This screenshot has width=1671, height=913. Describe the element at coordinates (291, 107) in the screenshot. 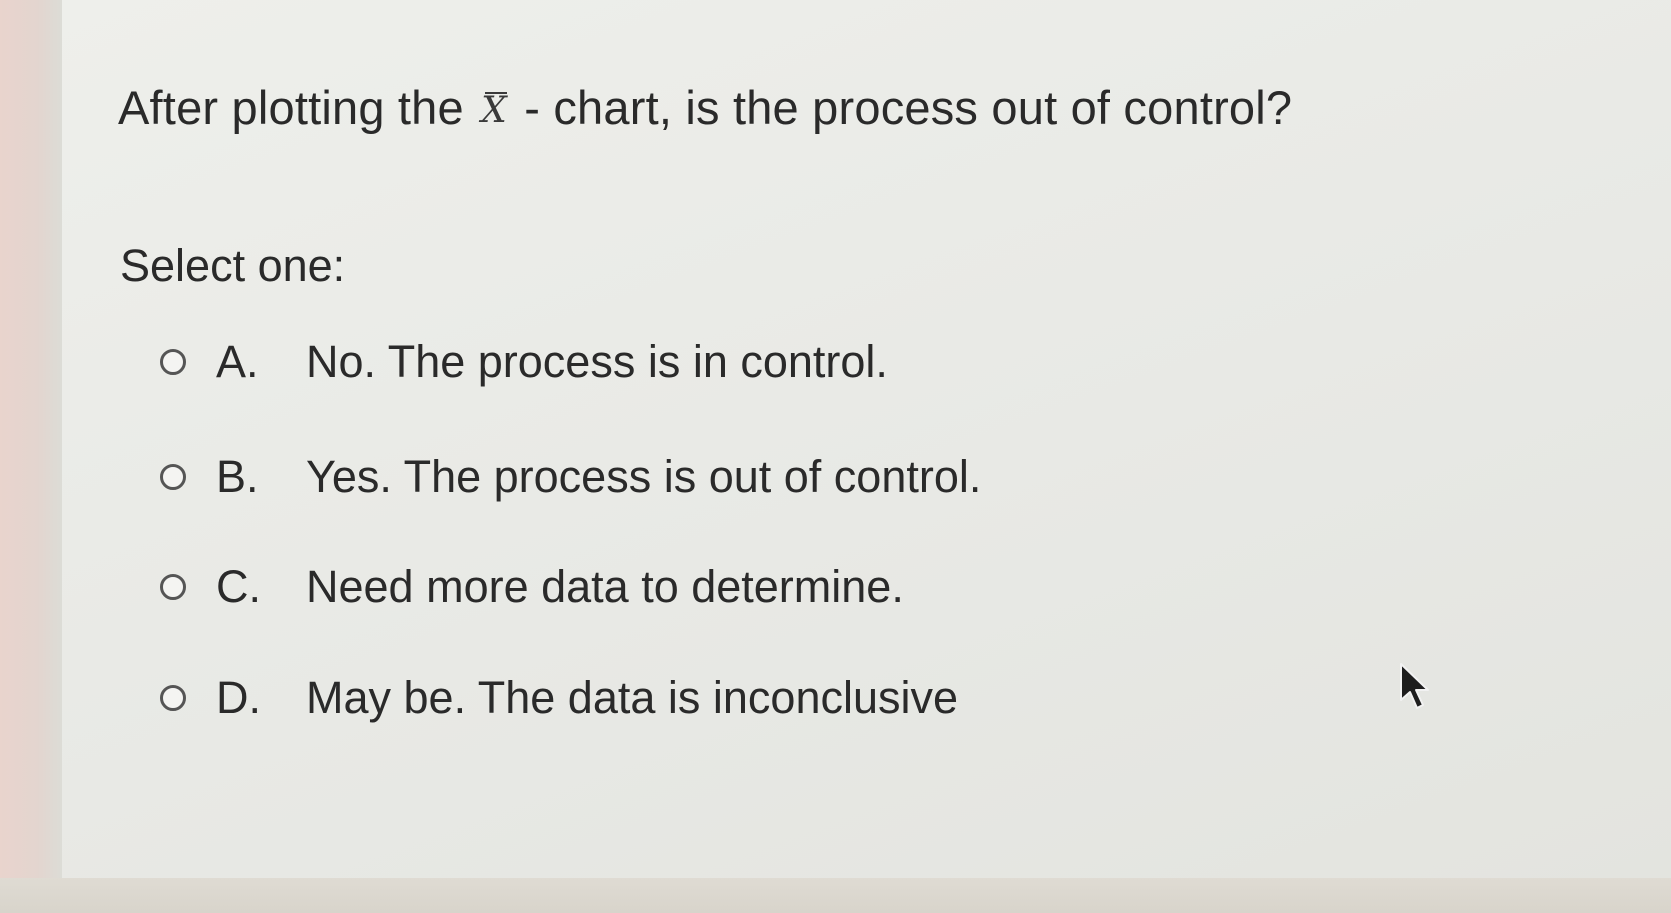

I see `question-prefix: After plotting the` at that location.